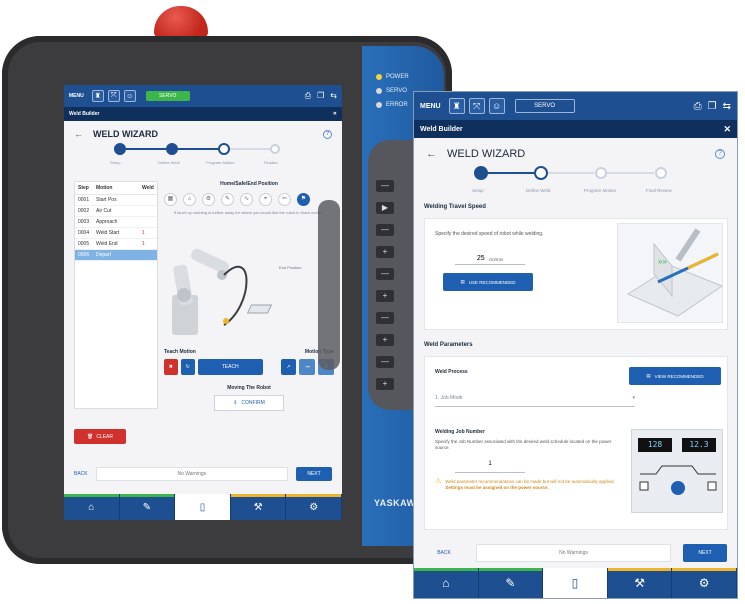 This screenshot has height=604, width=745. I want to click on motion-name: Depart, so click(104, 255).